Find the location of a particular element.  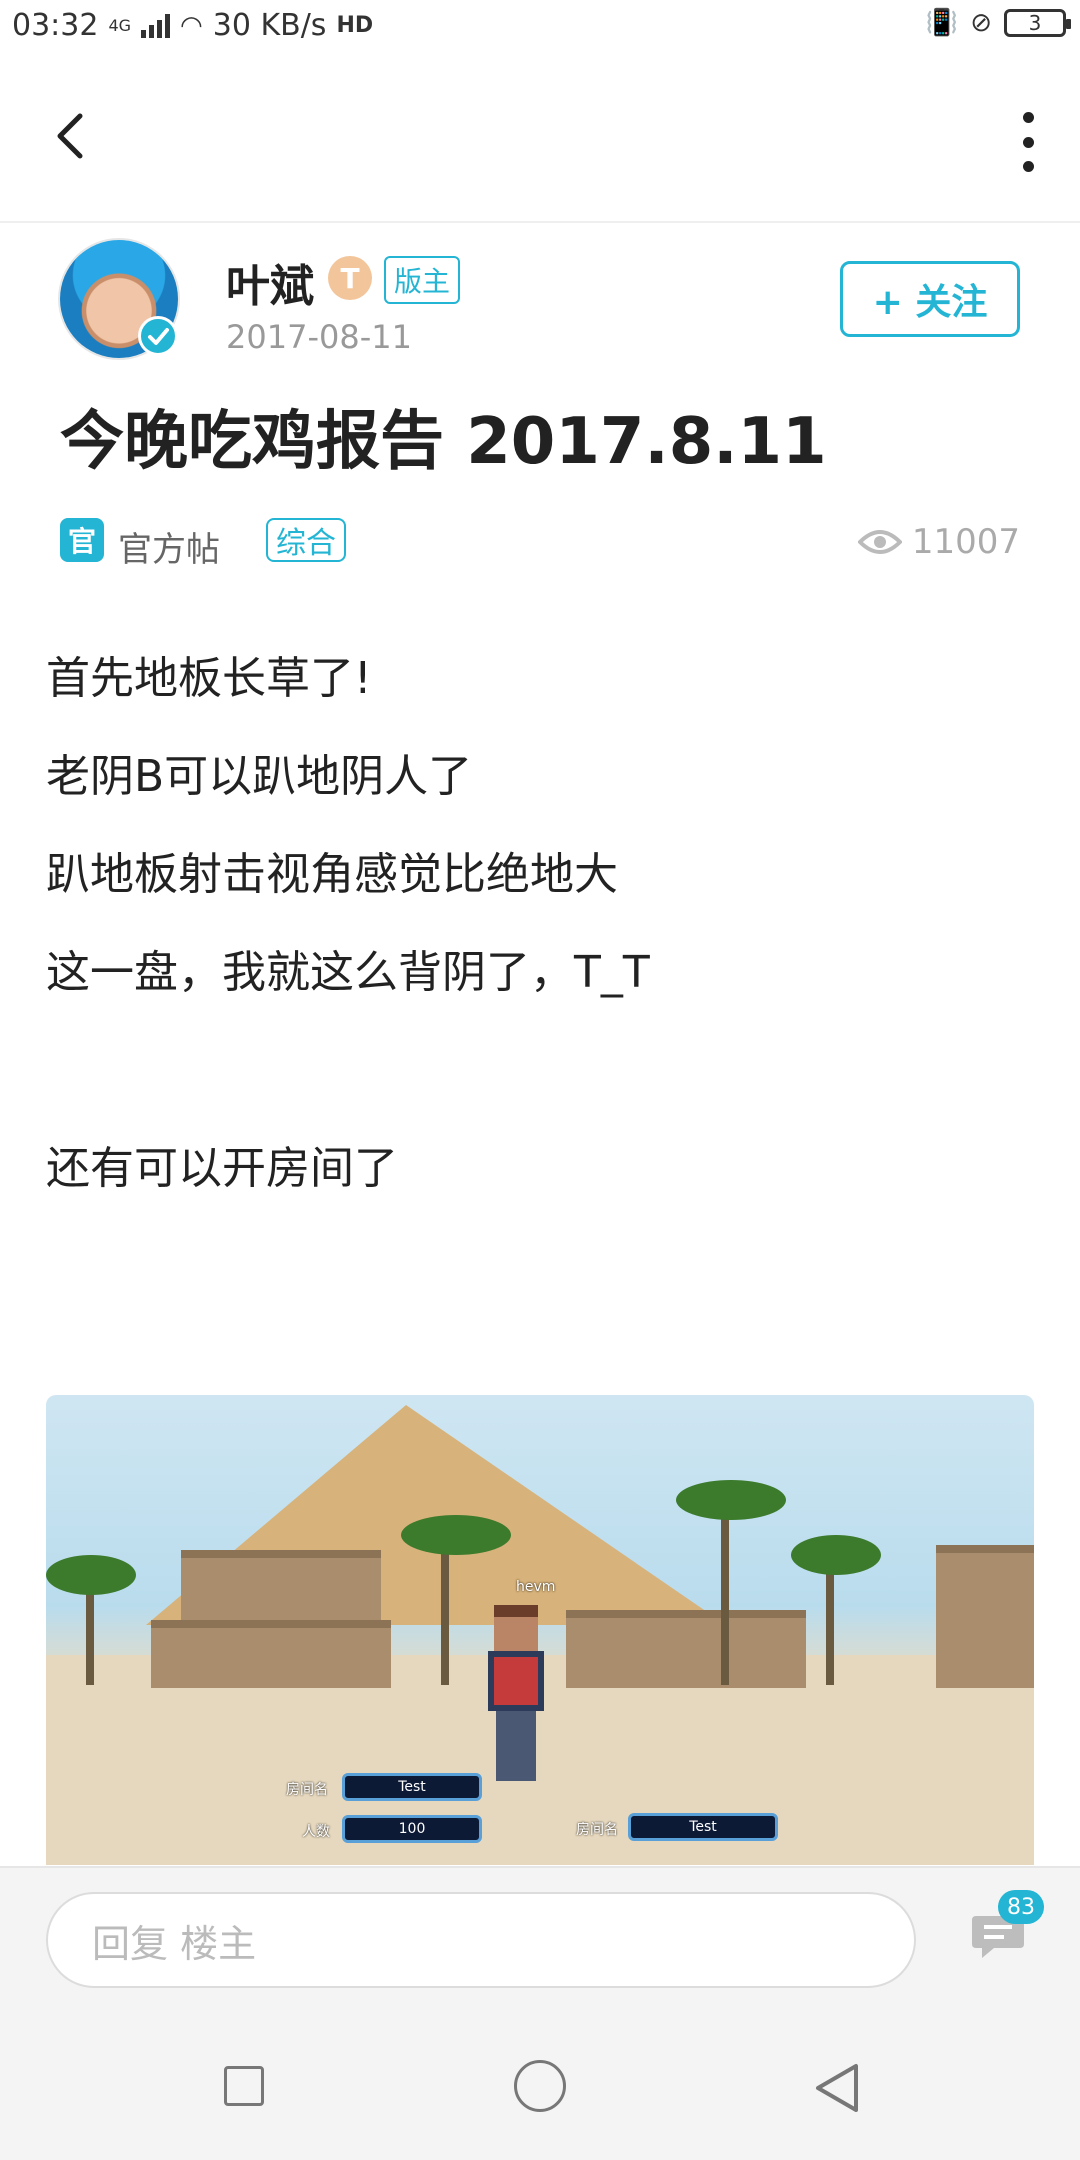

author-name: 叶斌 is located at coordinates (270, 282).